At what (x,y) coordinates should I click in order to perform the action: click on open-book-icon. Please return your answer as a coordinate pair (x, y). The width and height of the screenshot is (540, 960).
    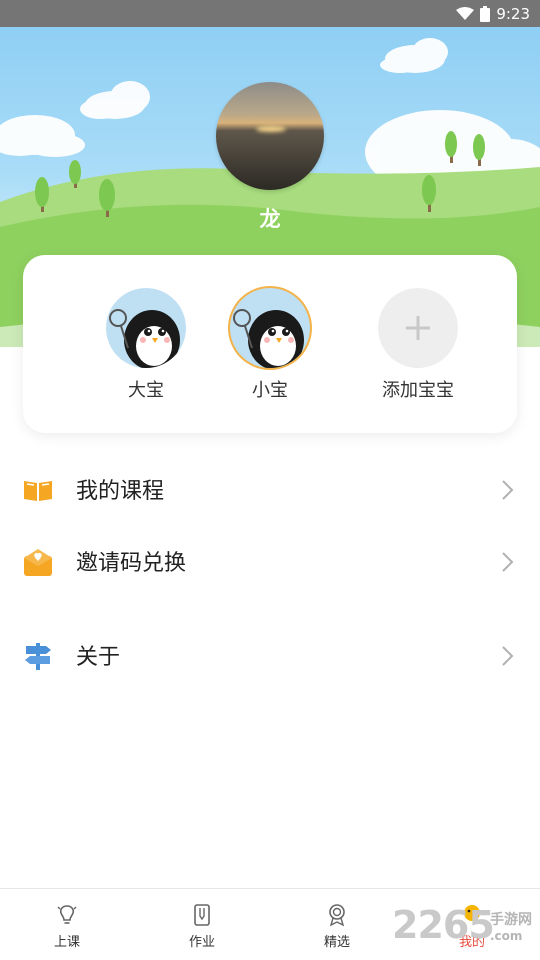
    Looking at the image, I should click on (38, 491).